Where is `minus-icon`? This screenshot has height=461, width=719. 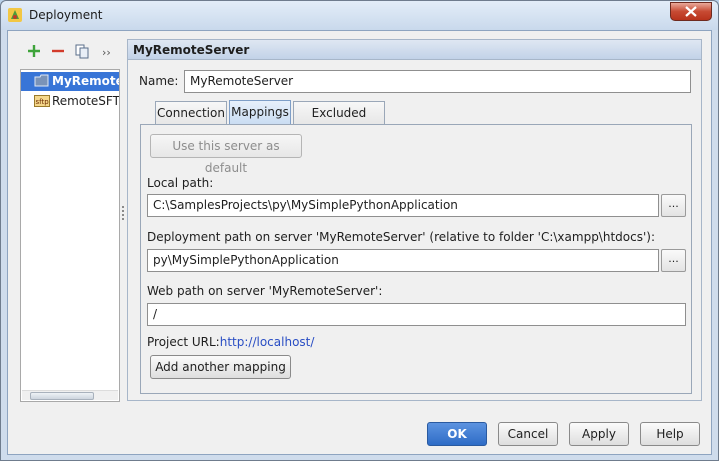 minus-icon is located at coordinates (58, 51).